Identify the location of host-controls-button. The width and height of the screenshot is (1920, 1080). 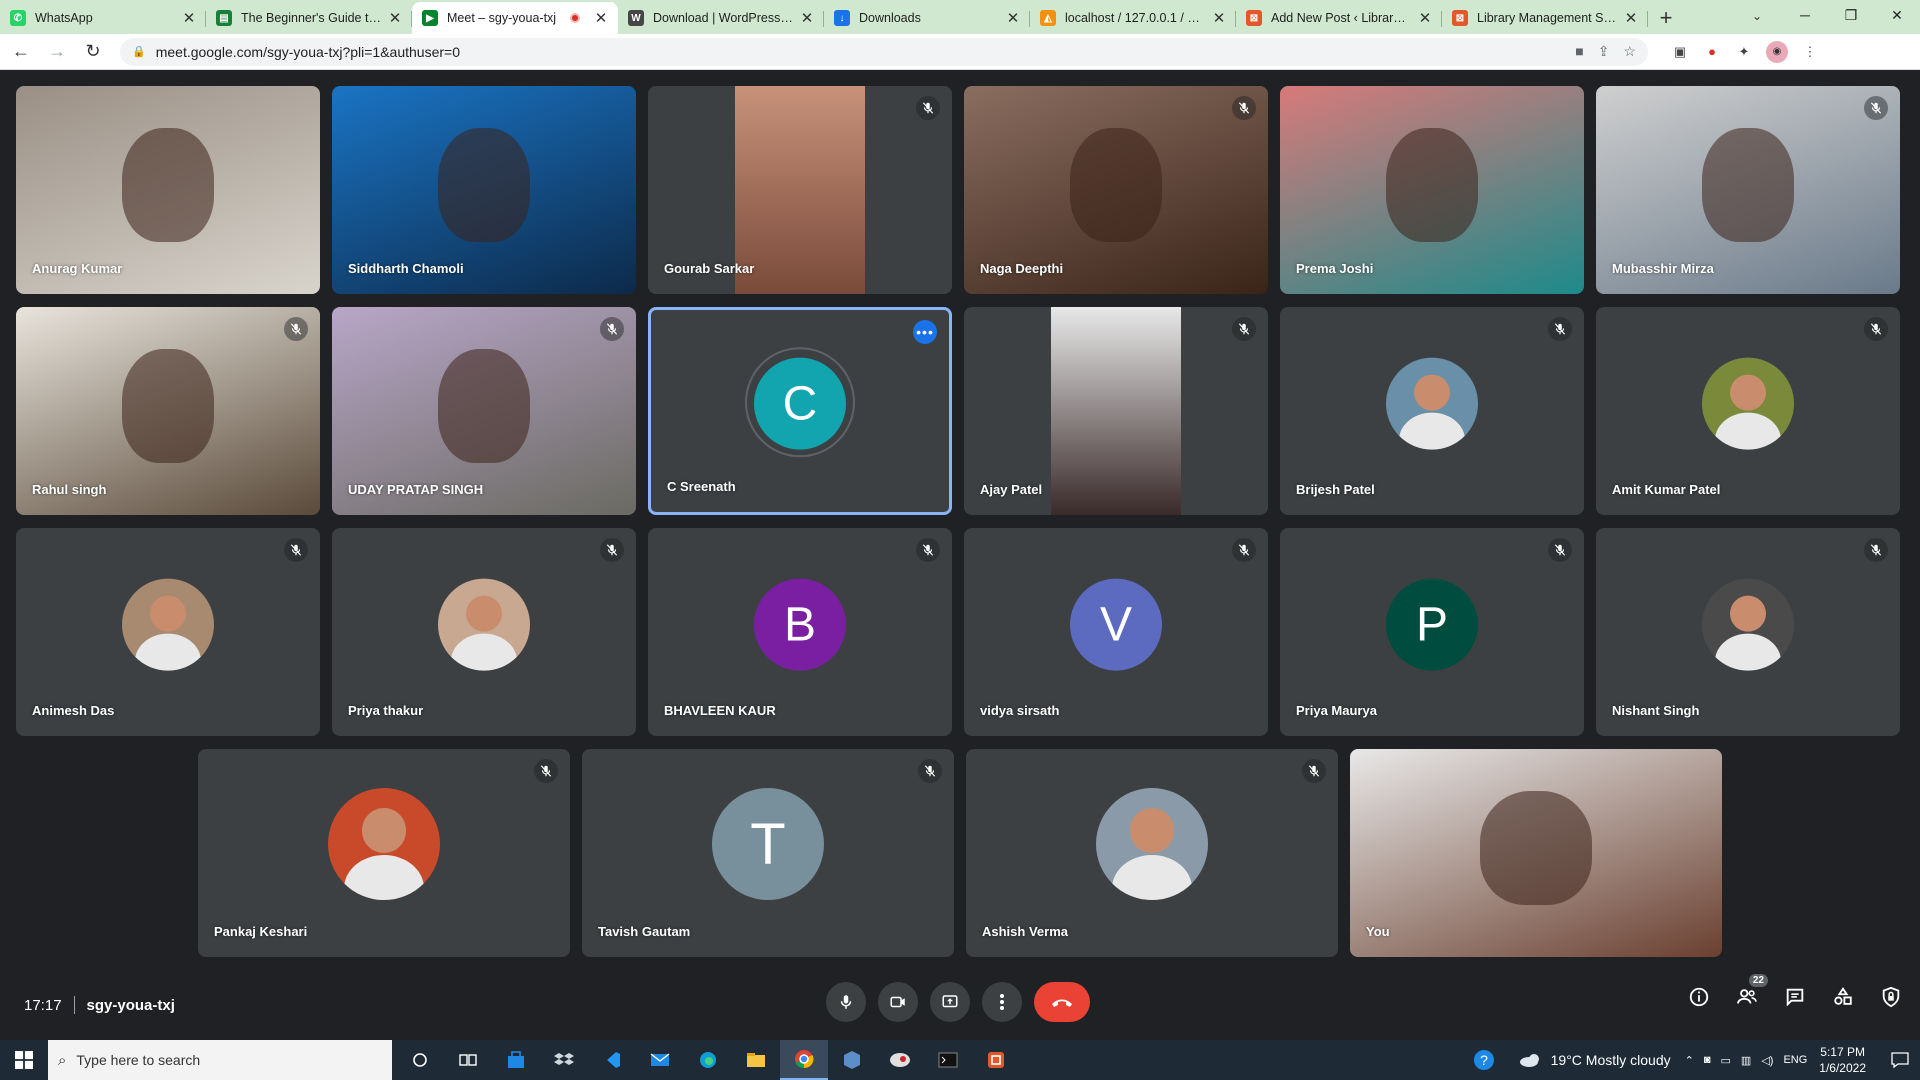
(1891, 997).